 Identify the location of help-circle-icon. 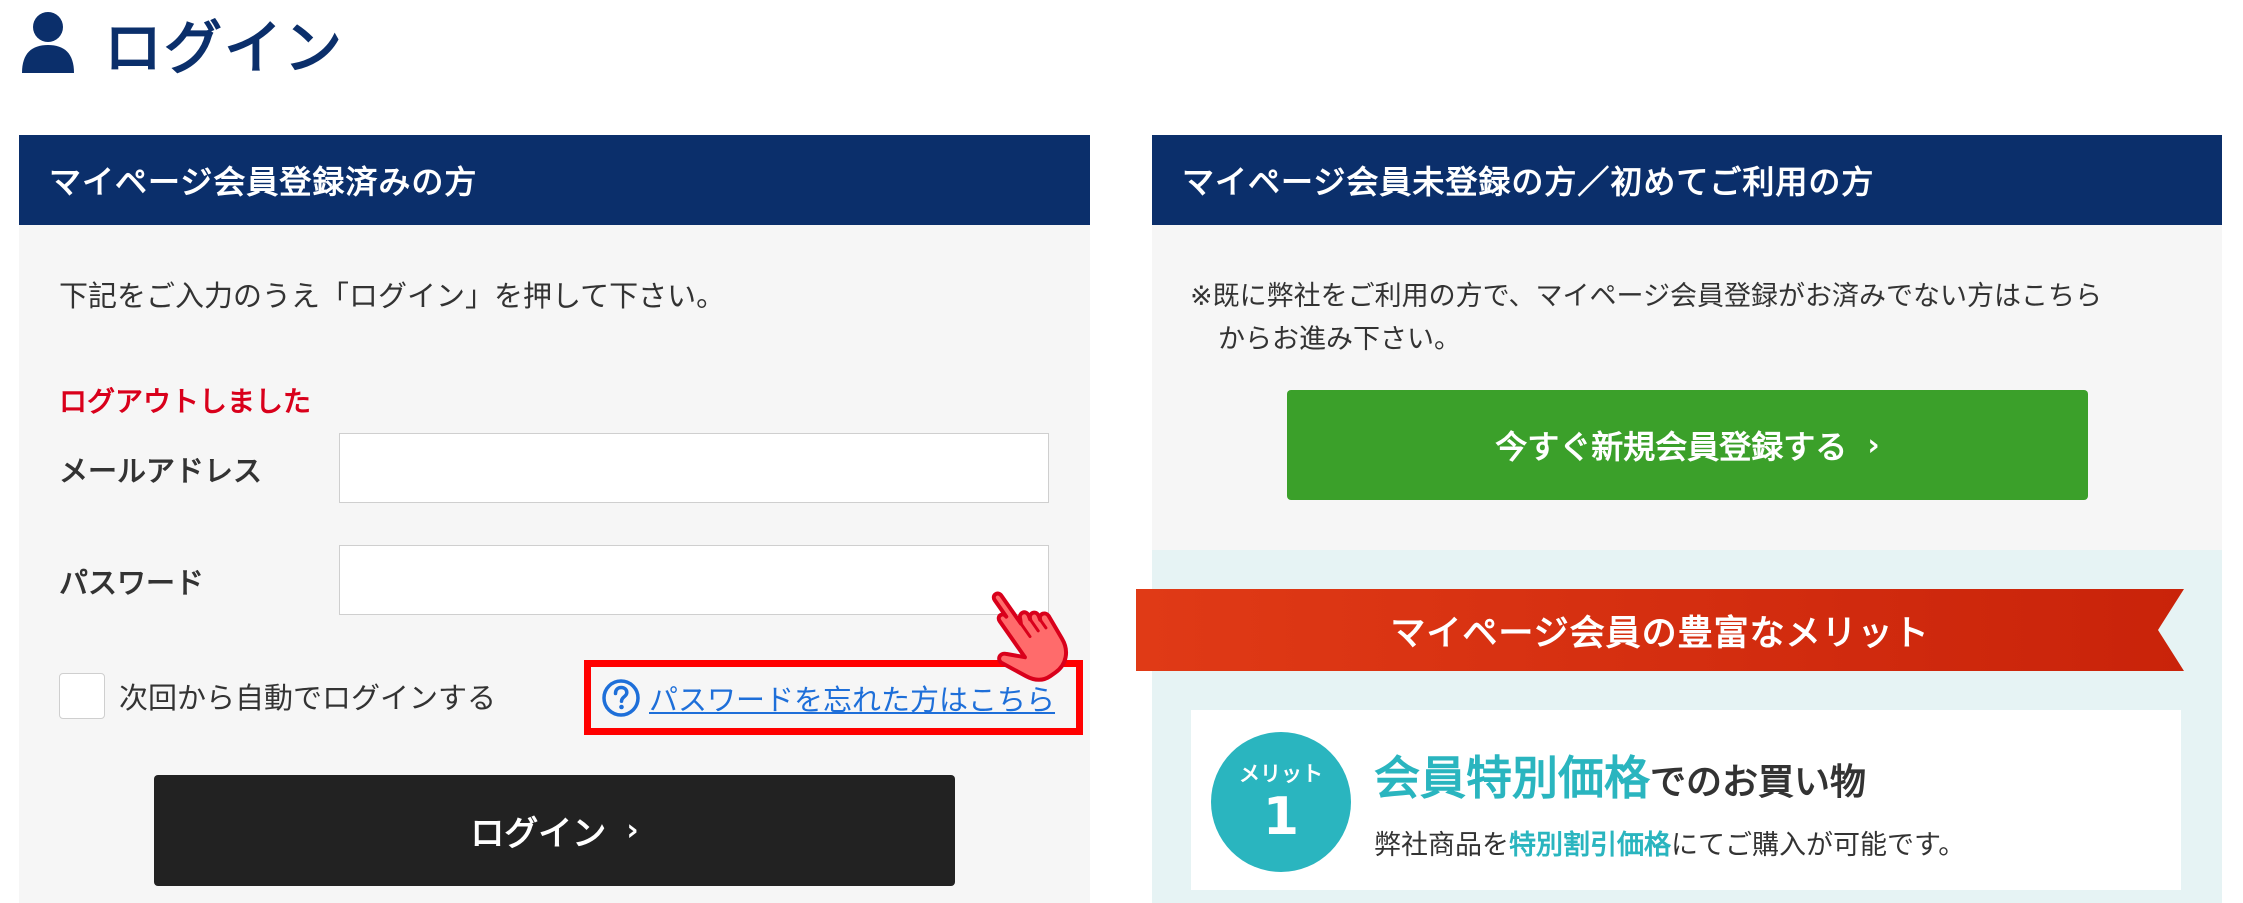
(621, 698).